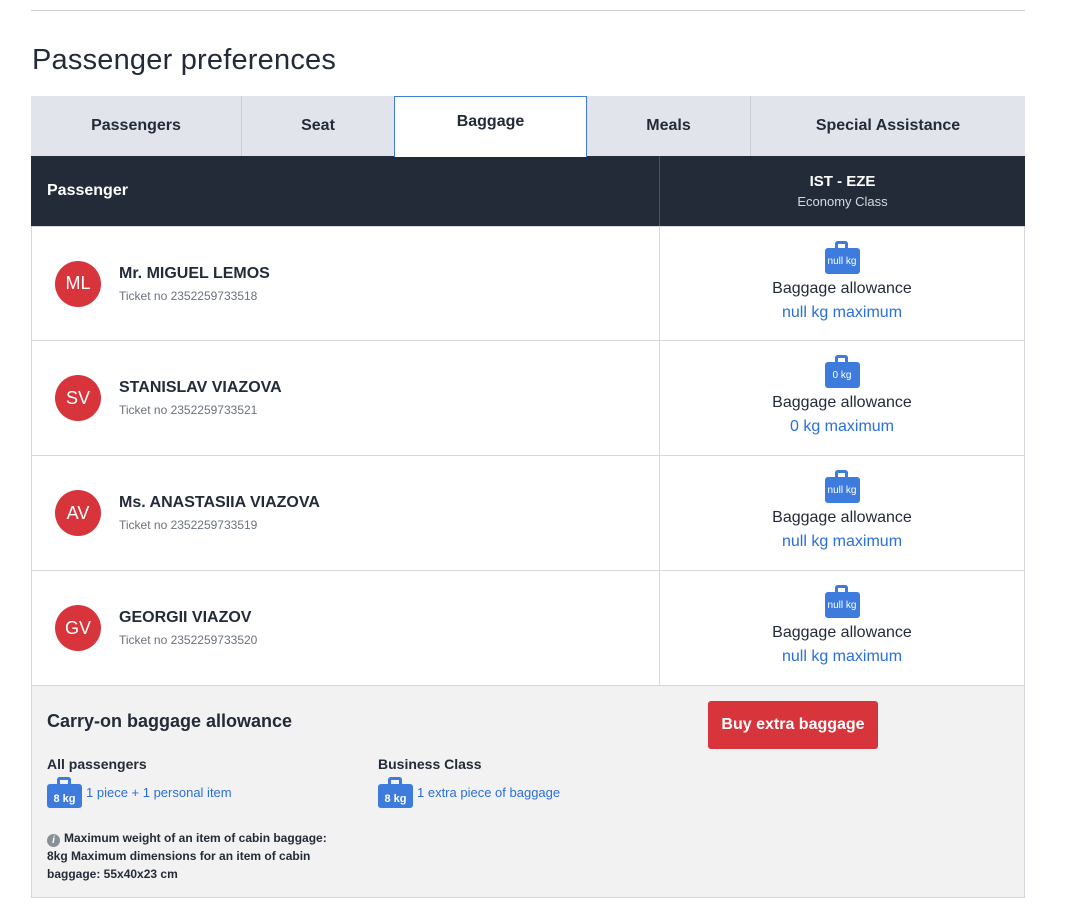 Image resolution: width=1088 pixels, height=920 pixels. I want to click on passenger-info: GEORGII VIAZOV Ticket no 2352259733520, so click(188, 628).